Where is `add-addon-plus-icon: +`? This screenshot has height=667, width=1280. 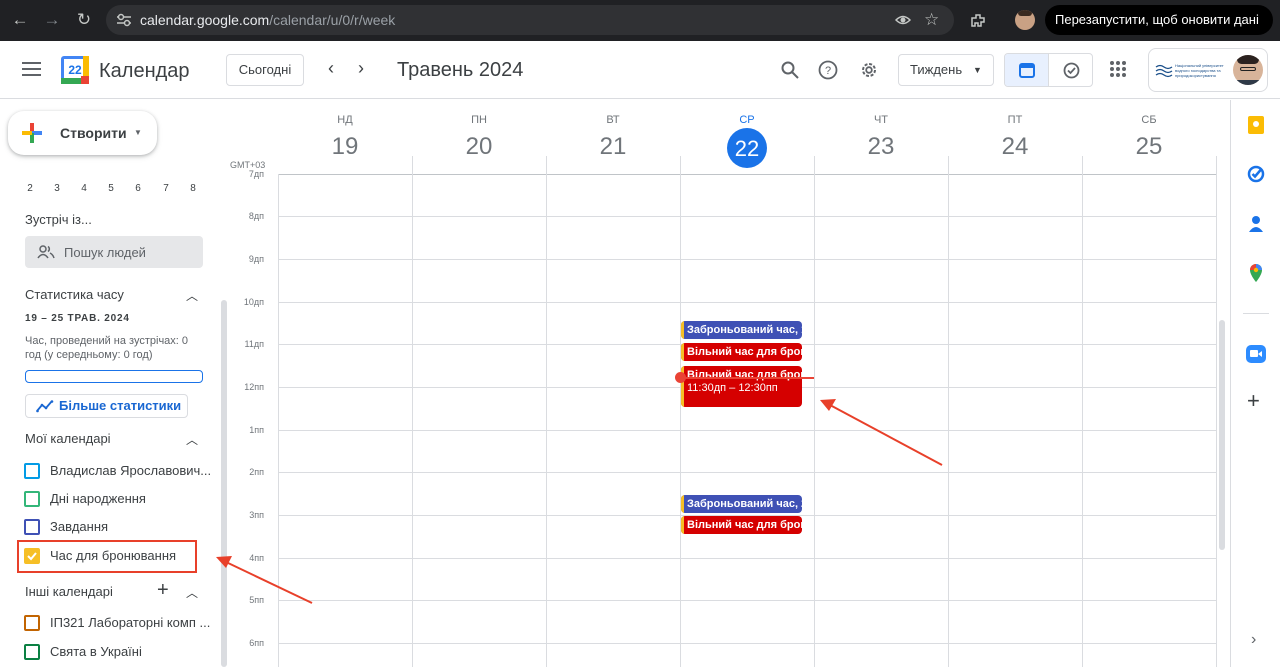 add-addon-plus-icon: + is located at coordinates (1253, 401).